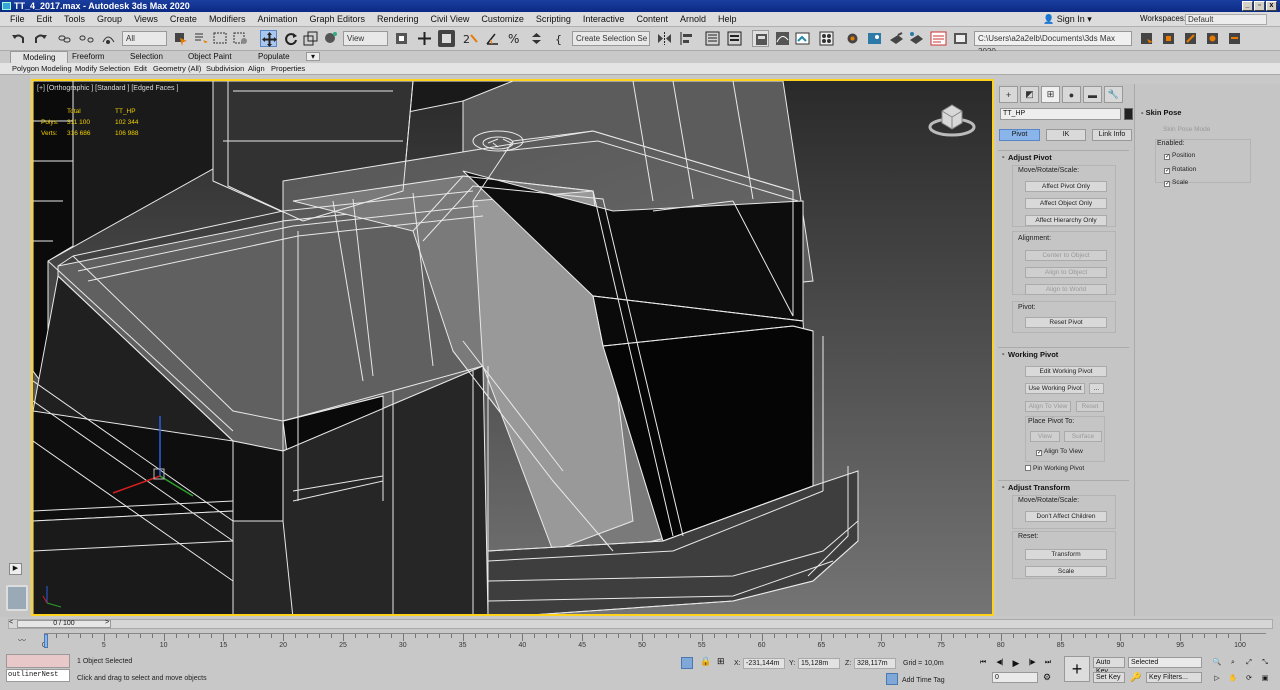  What do you see at coordinates (274, 57) in the screenshot?
I see `ribbon-tab-populate: Populate` at bounding box center [274, 57].